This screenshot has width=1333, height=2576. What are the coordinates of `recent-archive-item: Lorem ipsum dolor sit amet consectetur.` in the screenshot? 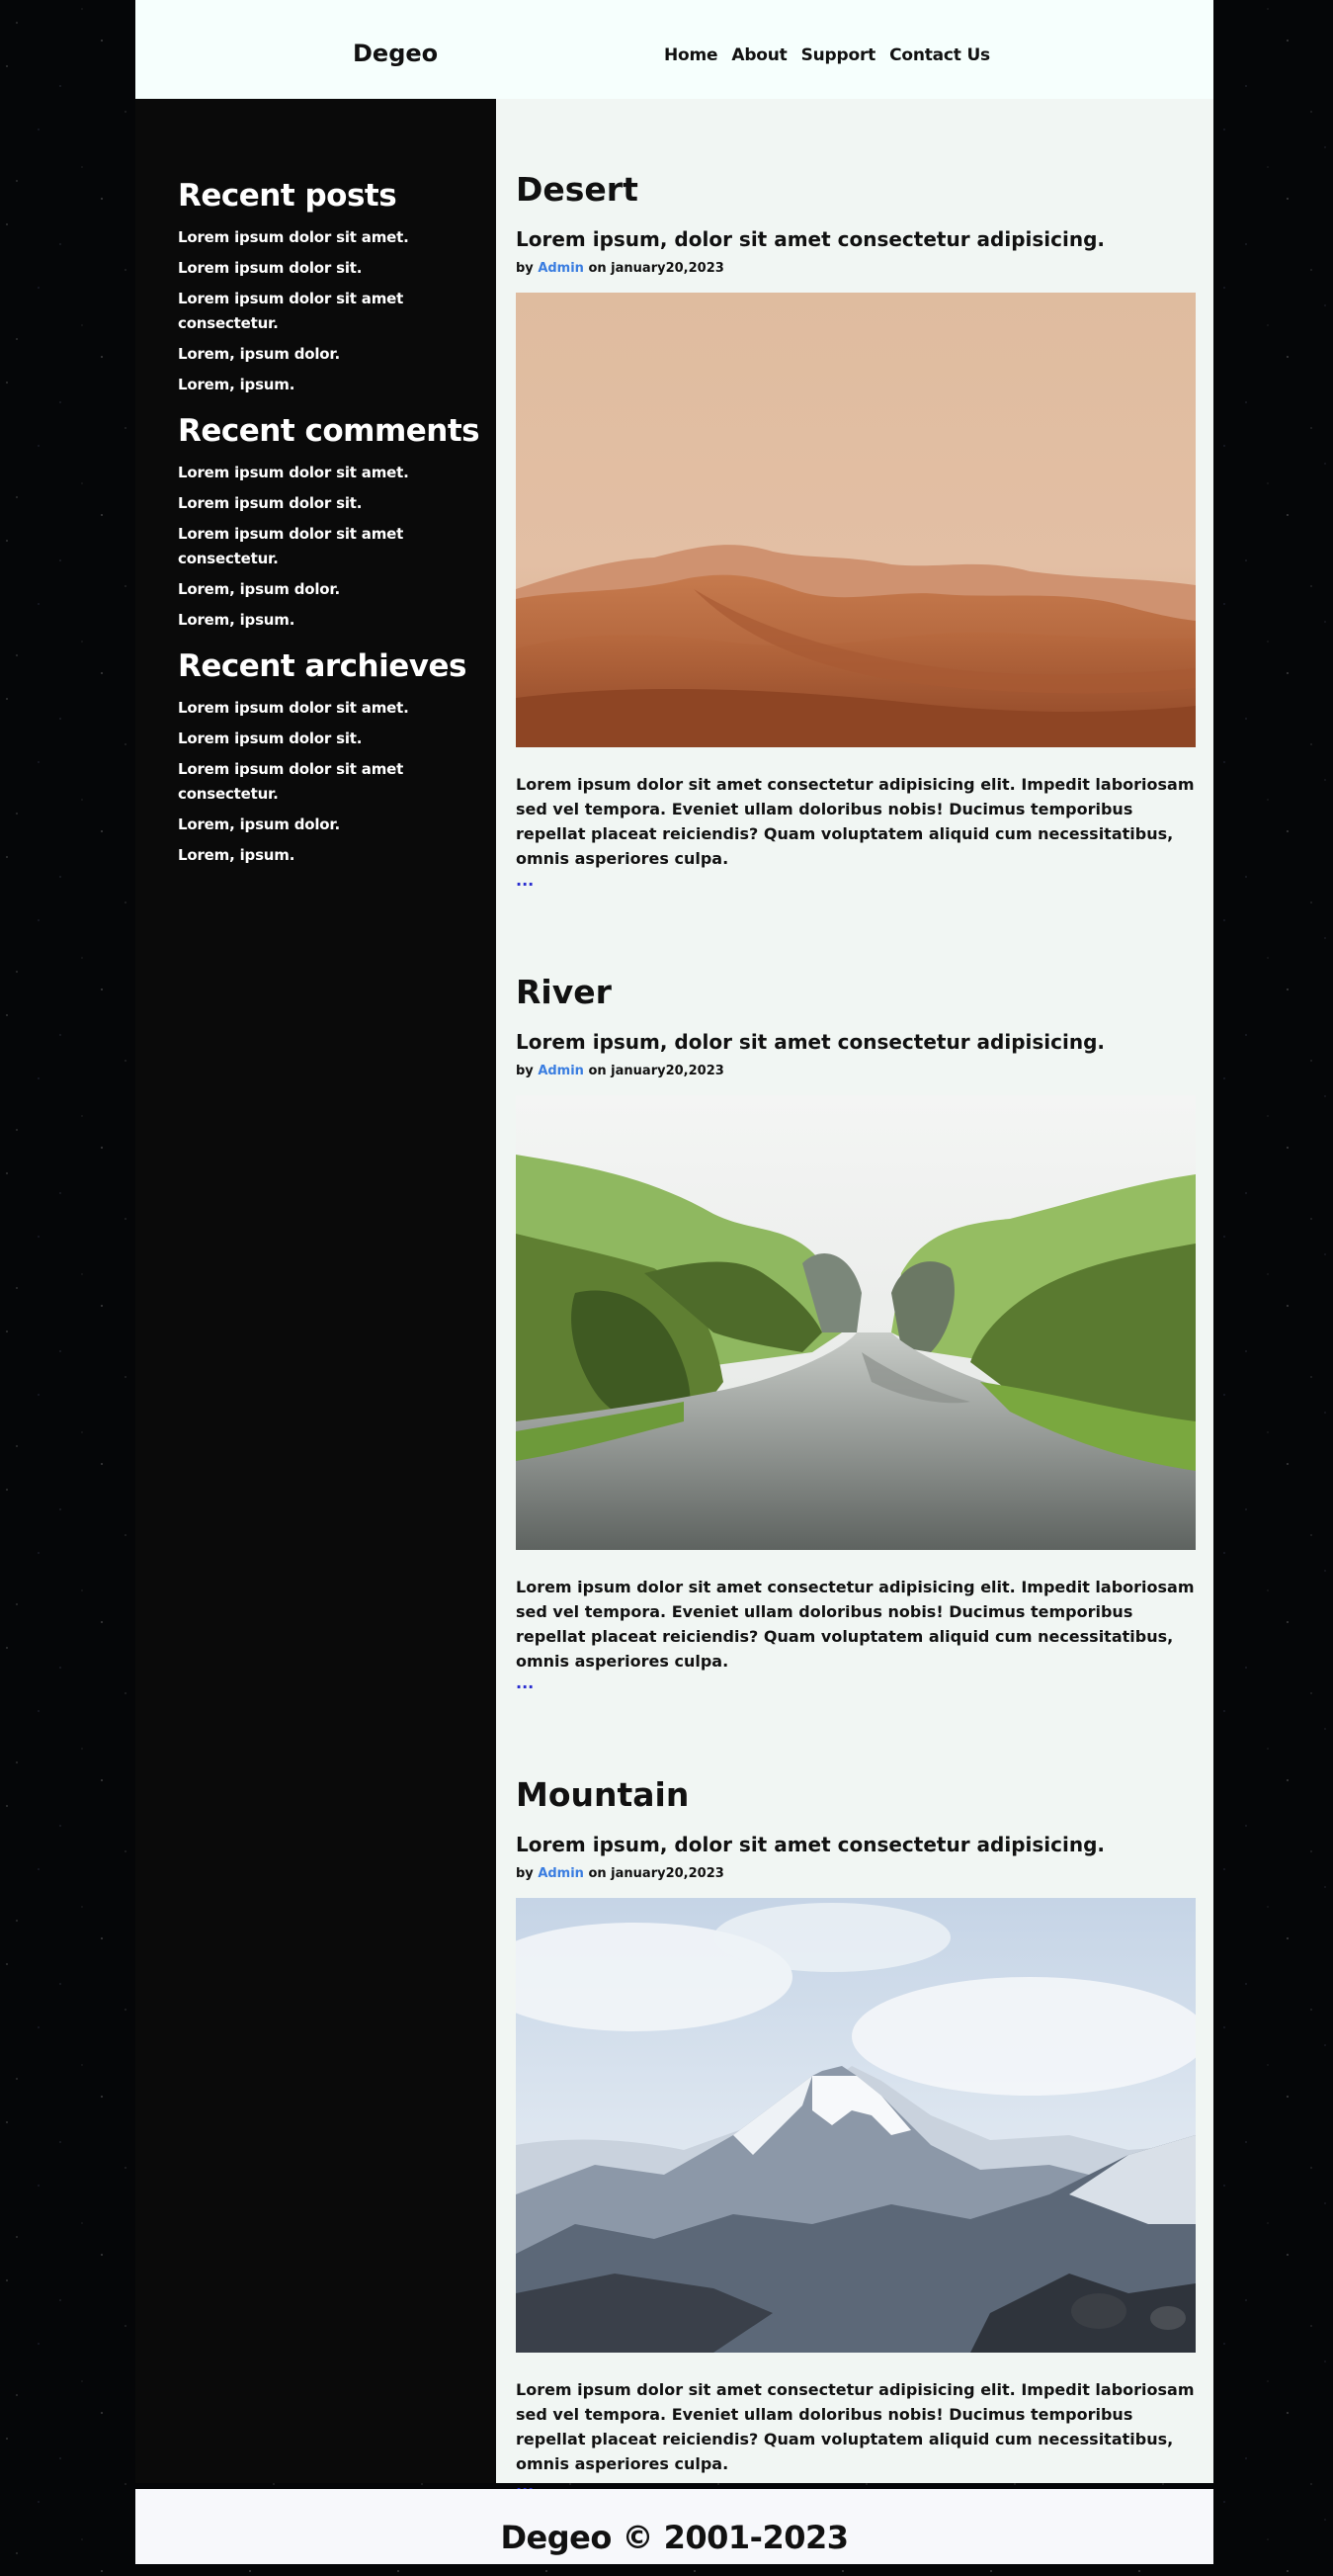 It's located at (306, 782).